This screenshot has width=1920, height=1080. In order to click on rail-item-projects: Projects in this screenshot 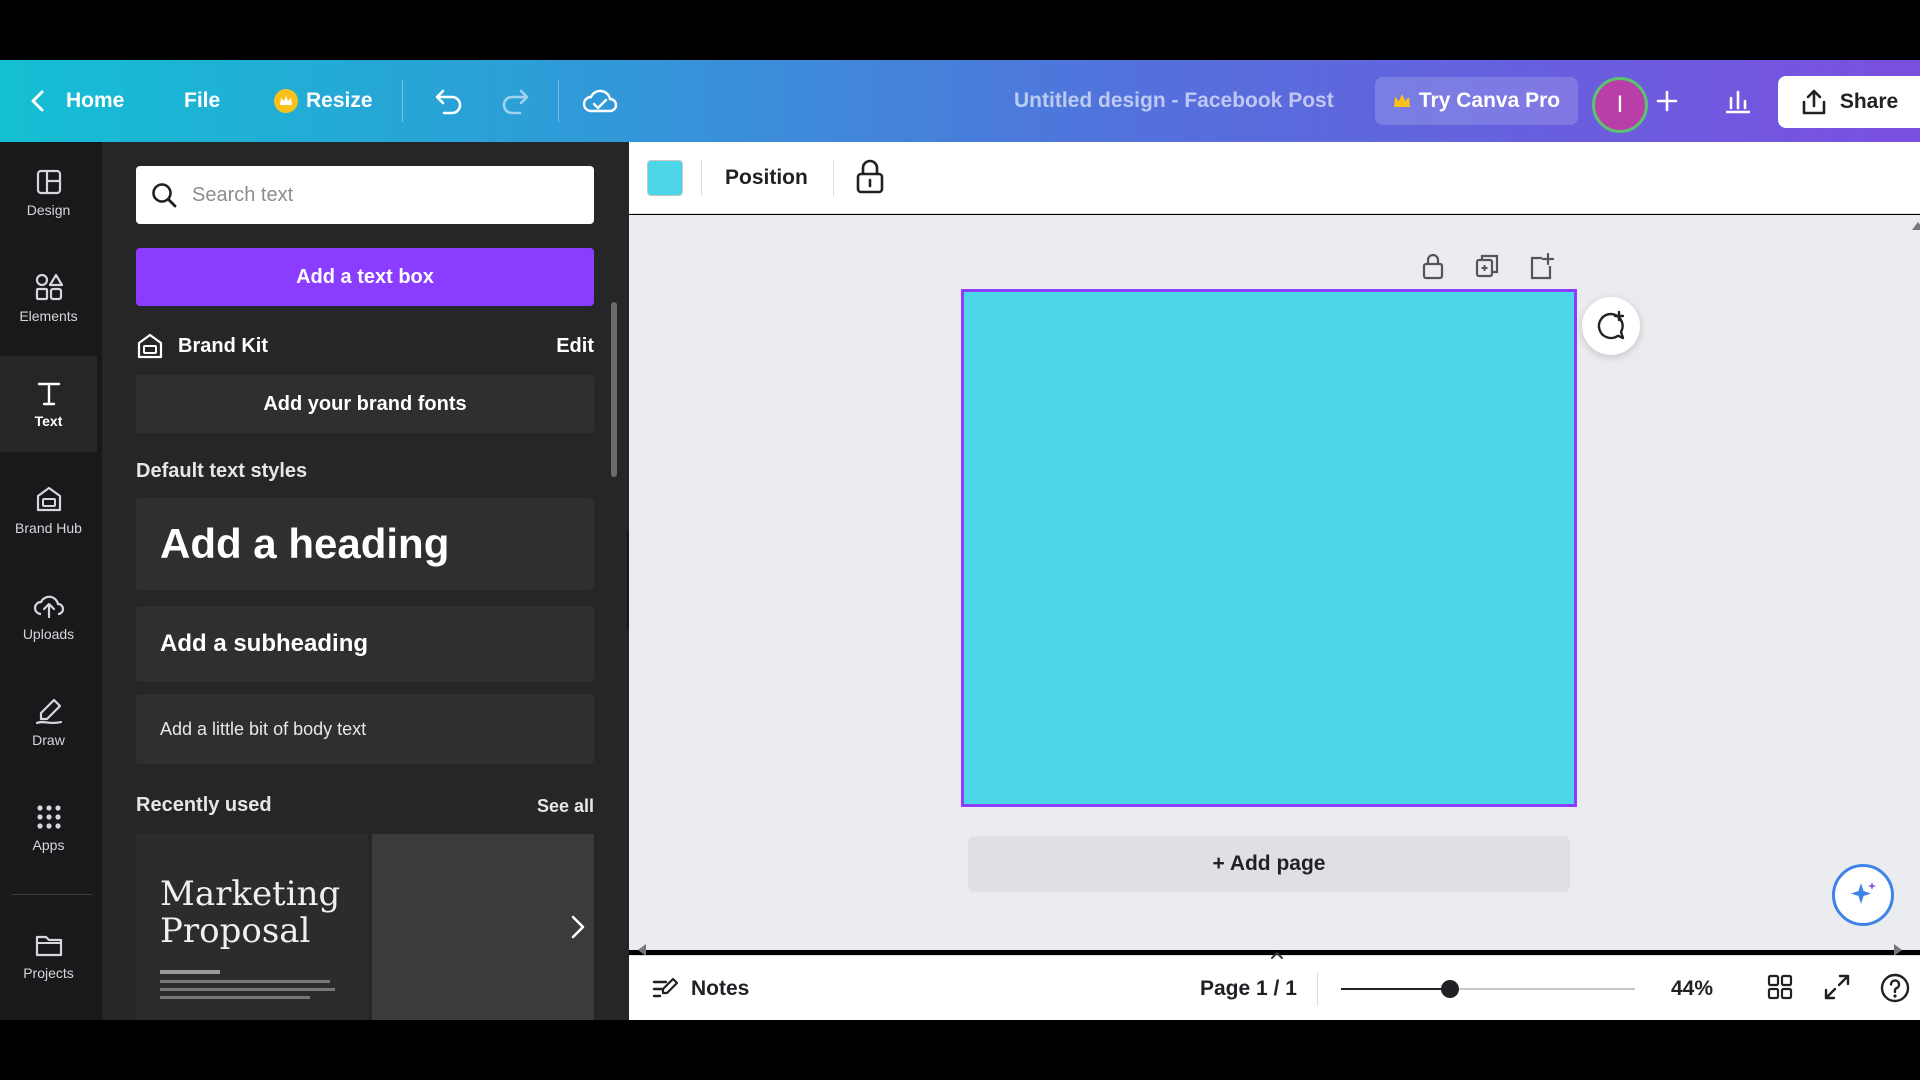, I will do `click(48, 956)`.